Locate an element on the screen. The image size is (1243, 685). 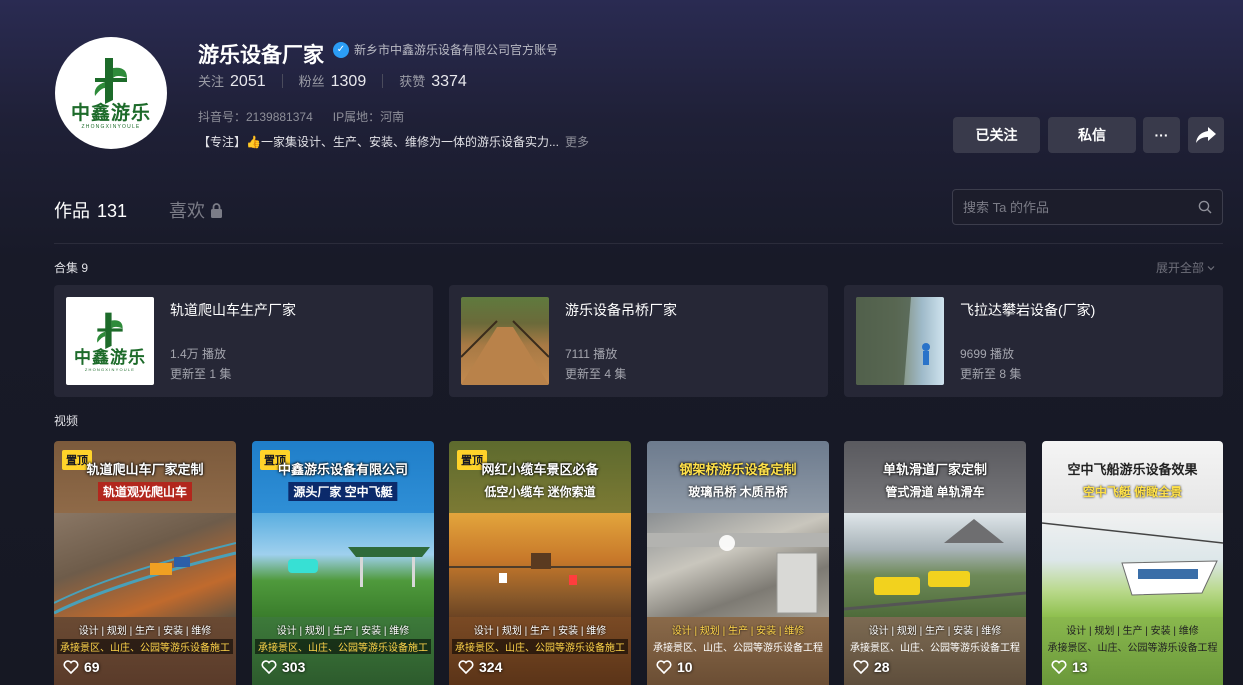
expand-all-label: 展开全部 is located at coordinates (1180, 268).